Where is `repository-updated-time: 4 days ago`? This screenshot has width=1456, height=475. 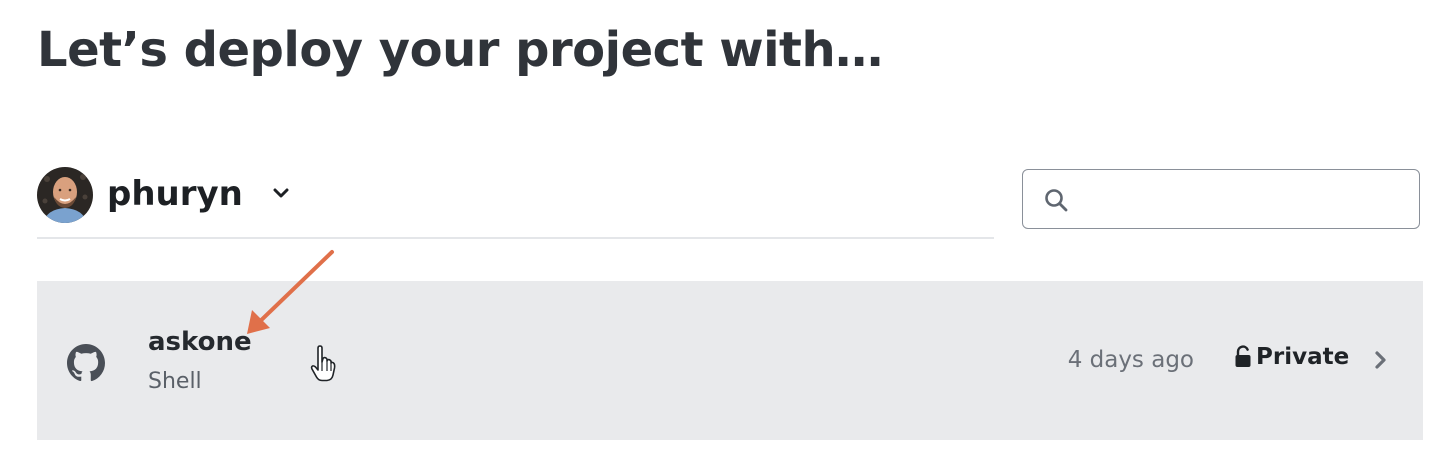 repository-updated-time: 4 days ago is located at coordinates (1130, 360).